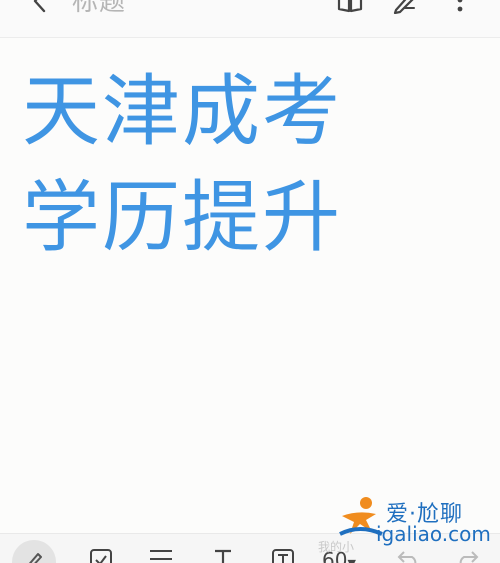 This screenshot has width=500, height=563. I want to click on back-icon, so click(39, 8).